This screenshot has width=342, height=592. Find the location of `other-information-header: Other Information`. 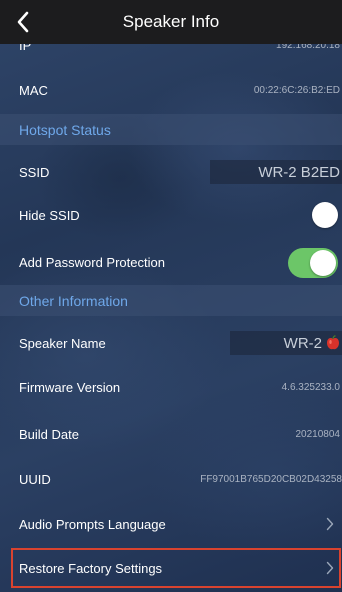

other-information-header: Other Information is located at coordinates (171, 300).